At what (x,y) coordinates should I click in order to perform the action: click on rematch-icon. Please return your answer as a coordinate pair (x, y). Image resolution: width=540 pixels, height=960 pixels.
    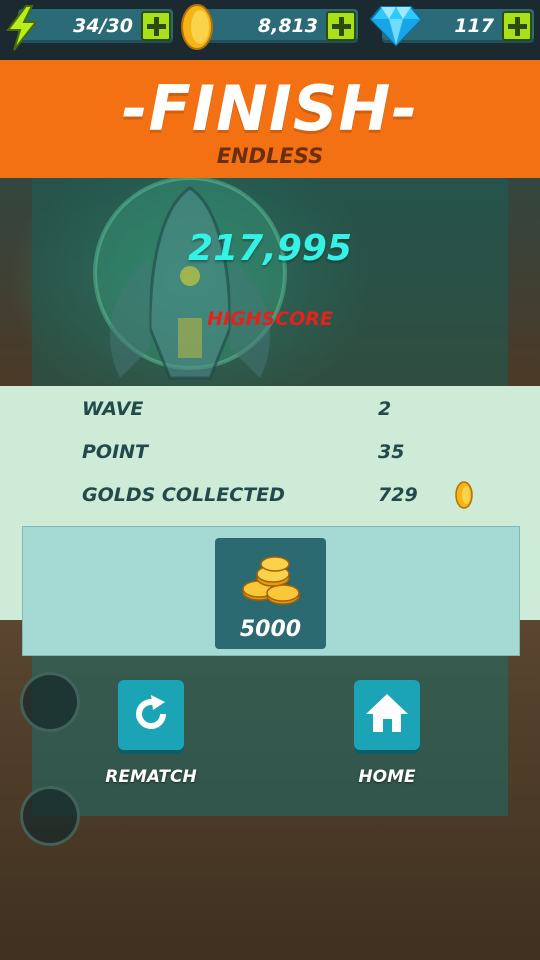
    Looking at the image, I should click on (151, 712).